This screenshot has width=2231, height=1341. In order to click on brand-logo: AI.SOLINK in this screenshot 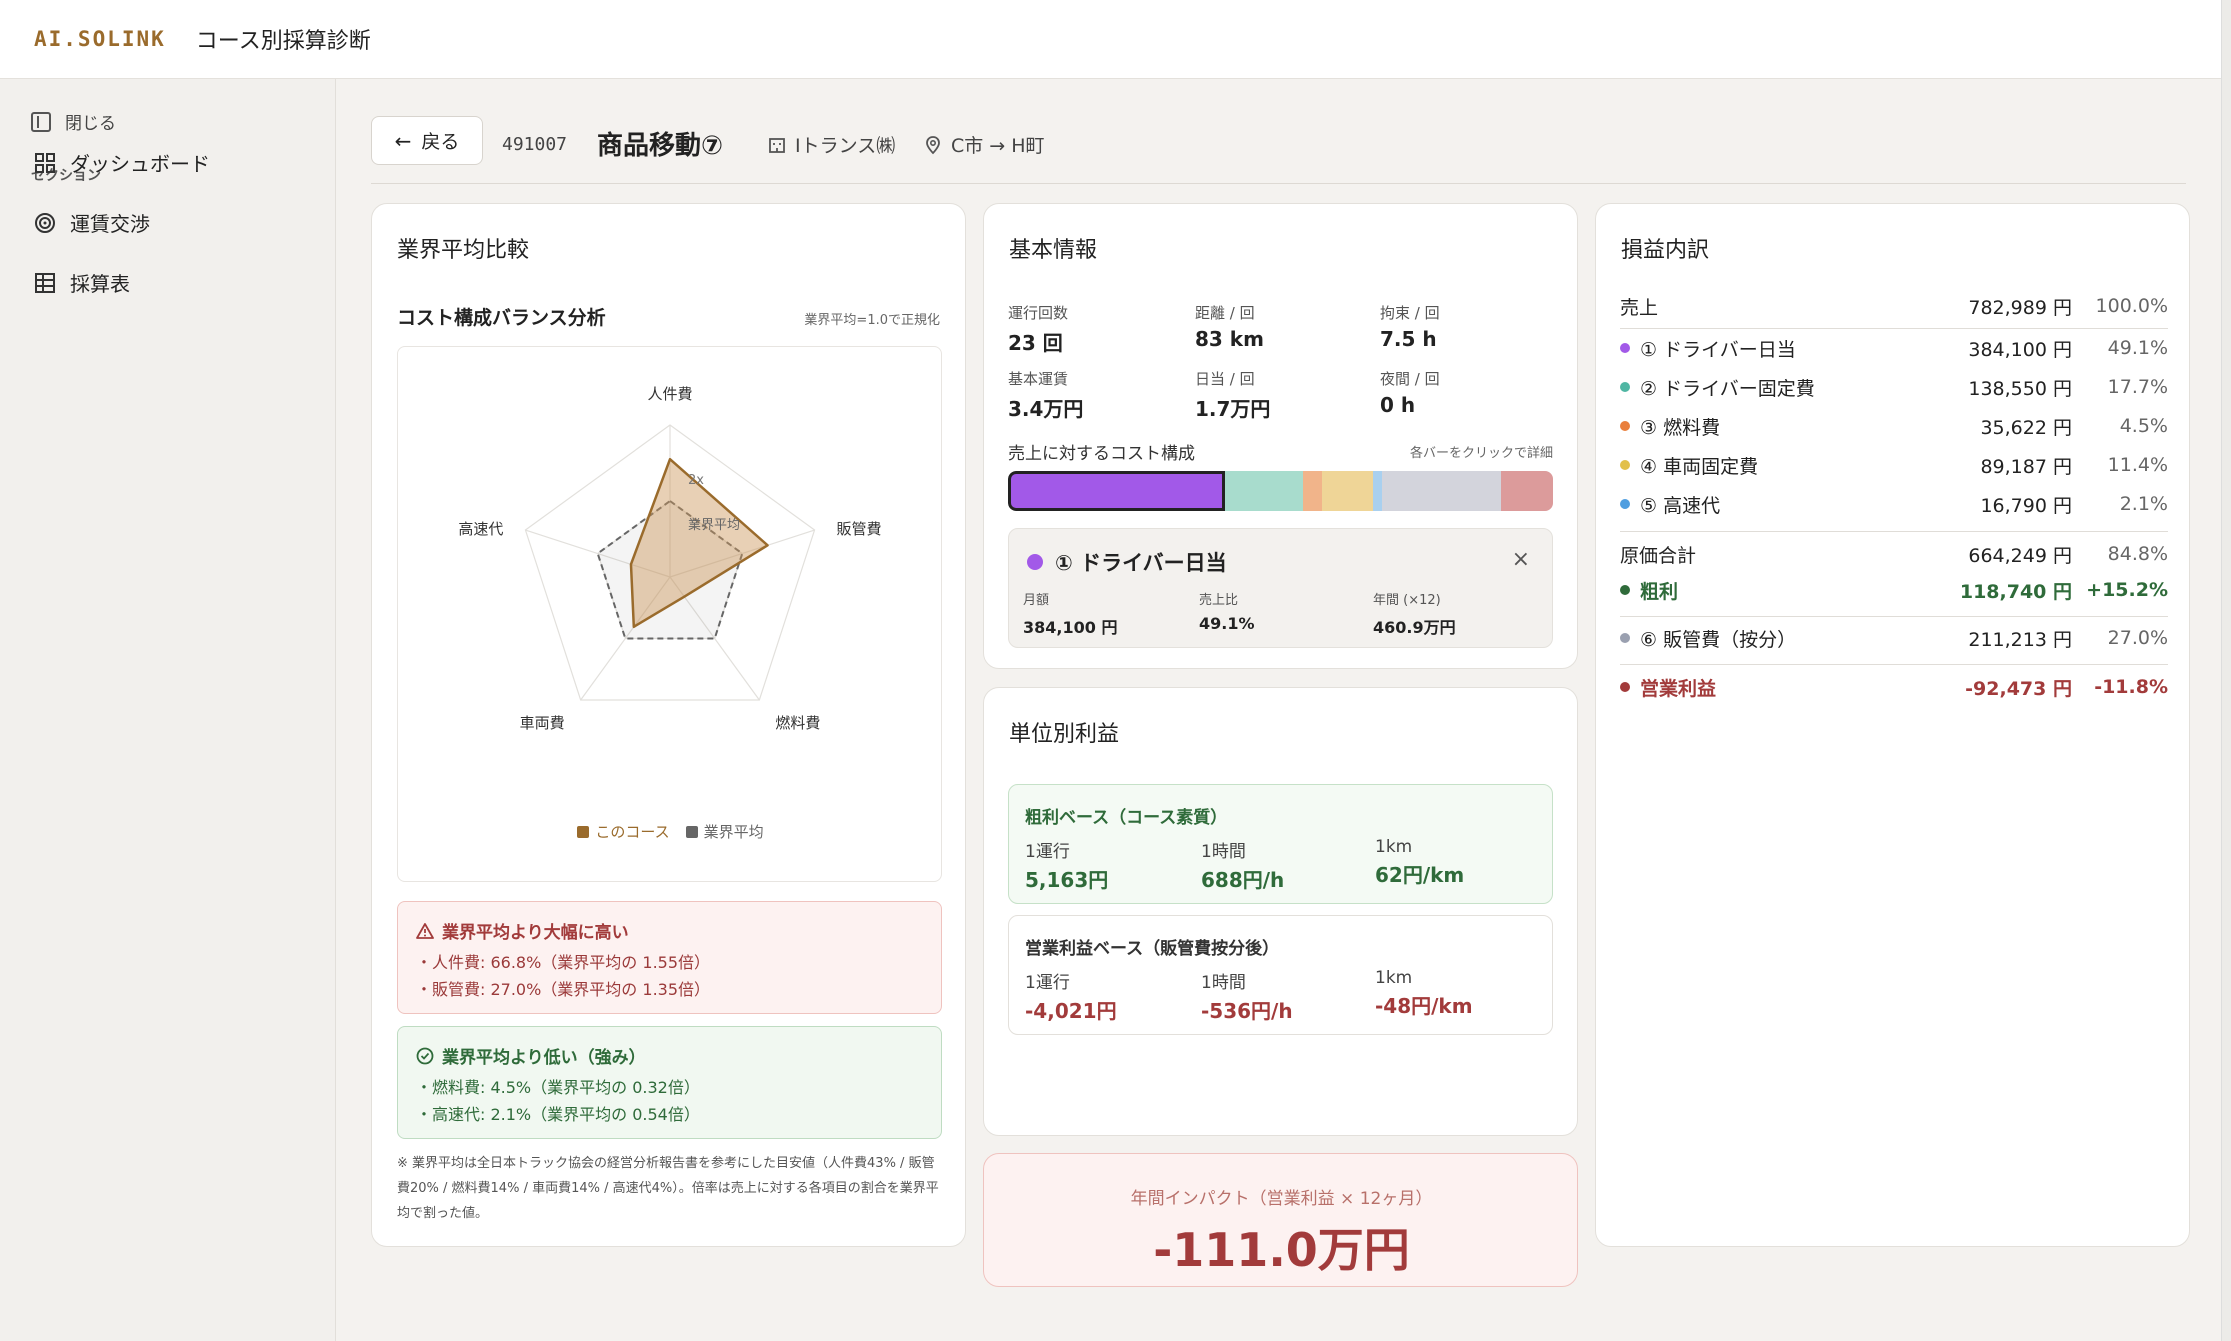, I will do `click(100, 39)`.